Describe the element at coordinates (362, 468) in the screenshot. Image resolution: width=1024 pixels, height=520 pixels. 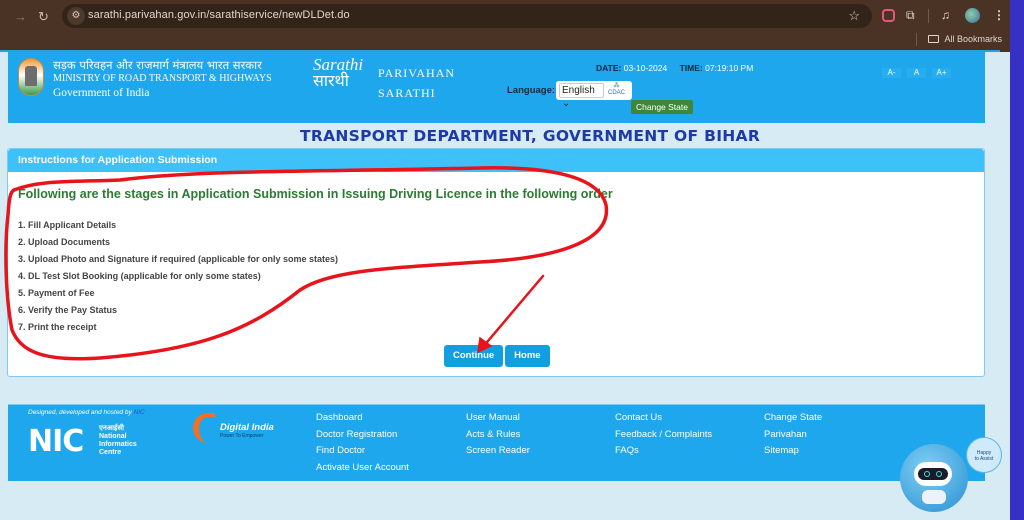
I see `footer-link-activate-account: Activate User Account` at that location.